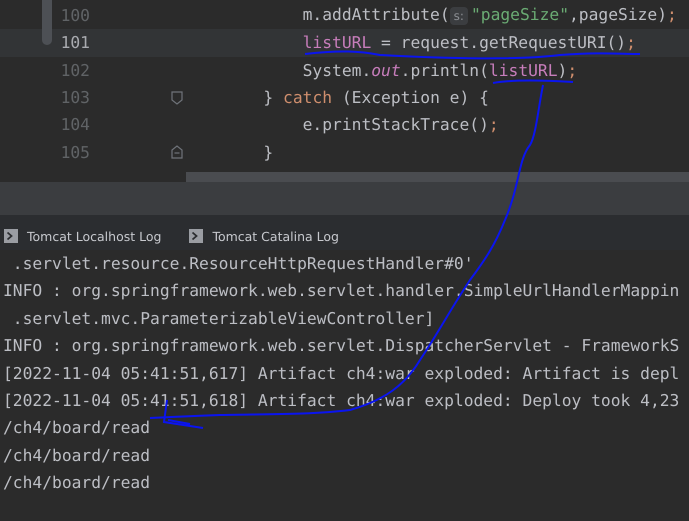 Image resolution: width=689 pixels, height=521 pixels. Describe the element at coordinates (375, 98) in the screenshot. I see `code-line: } catch (Exception e) {` at that location.